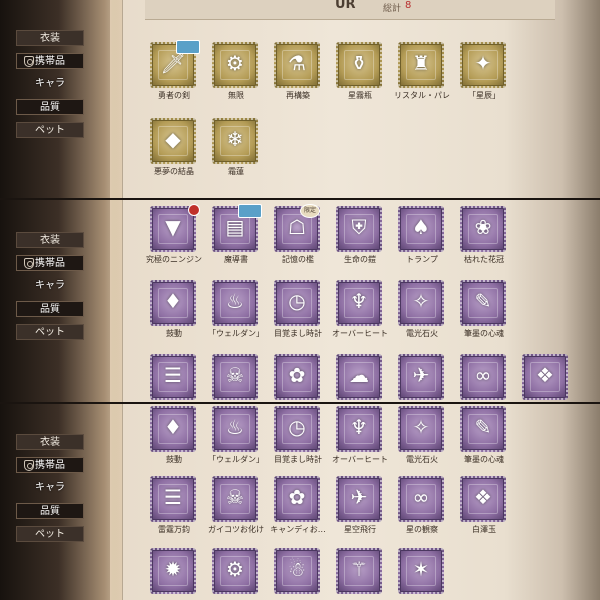  Describe the element at coordinates (360, 459) in the screenshot. I see `item-name: オーバーヒート` at that location.